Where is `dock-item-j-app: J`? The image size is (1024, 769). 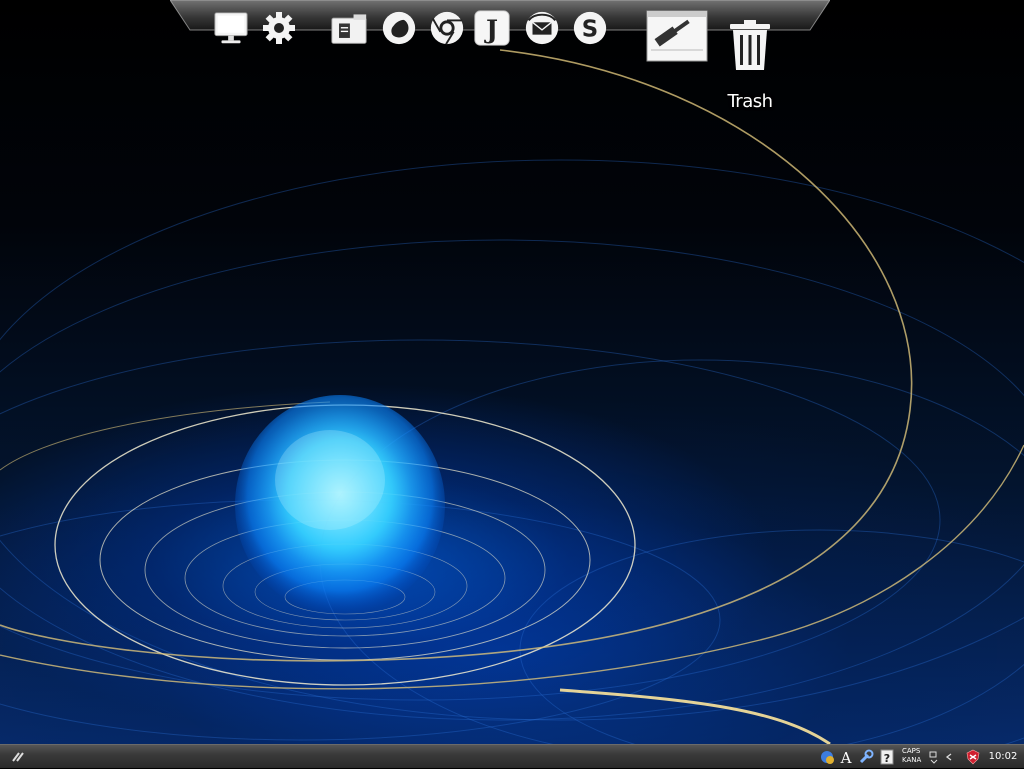 dock-item-j-app: J is located at coordinates (492, 28).